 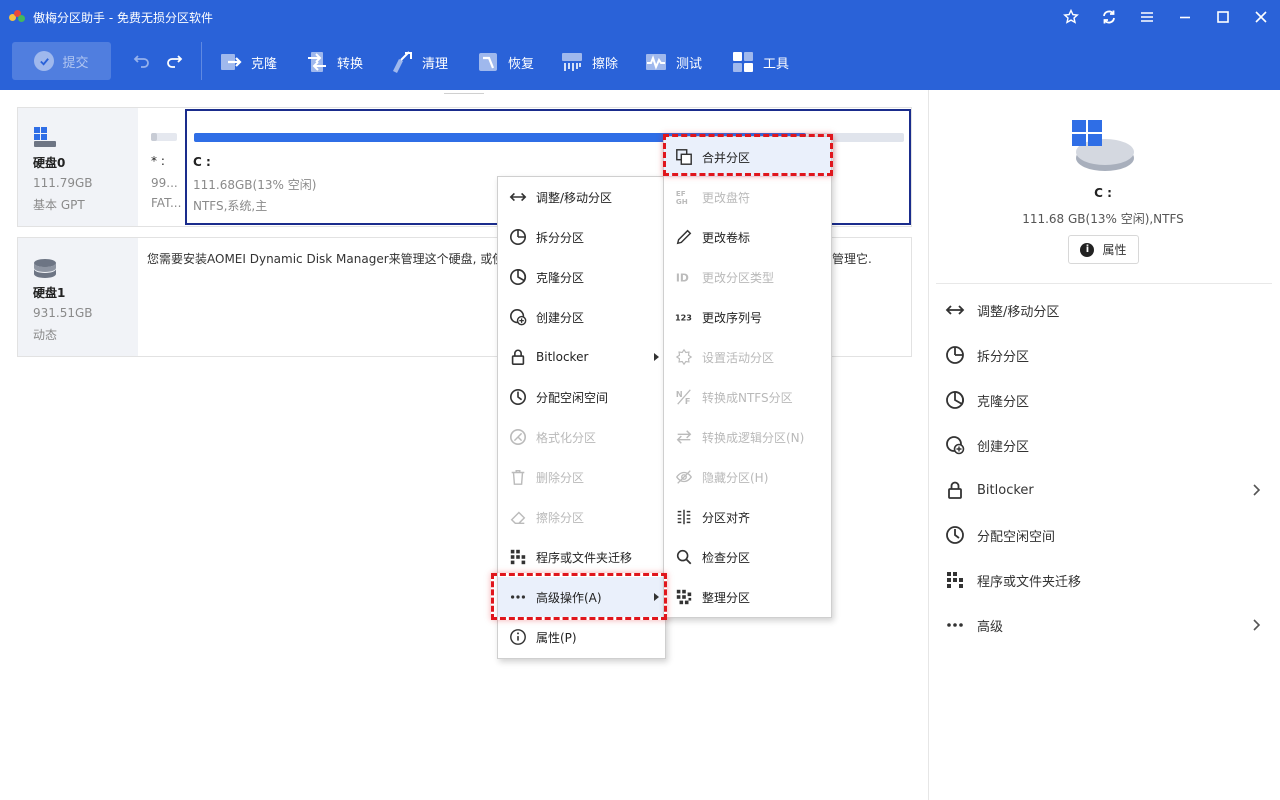 What do you see at coordinates (581, 437) in the screenshot?
I see `menu-item-format-partition: 格式化分区` at bounding box center [581, 437].